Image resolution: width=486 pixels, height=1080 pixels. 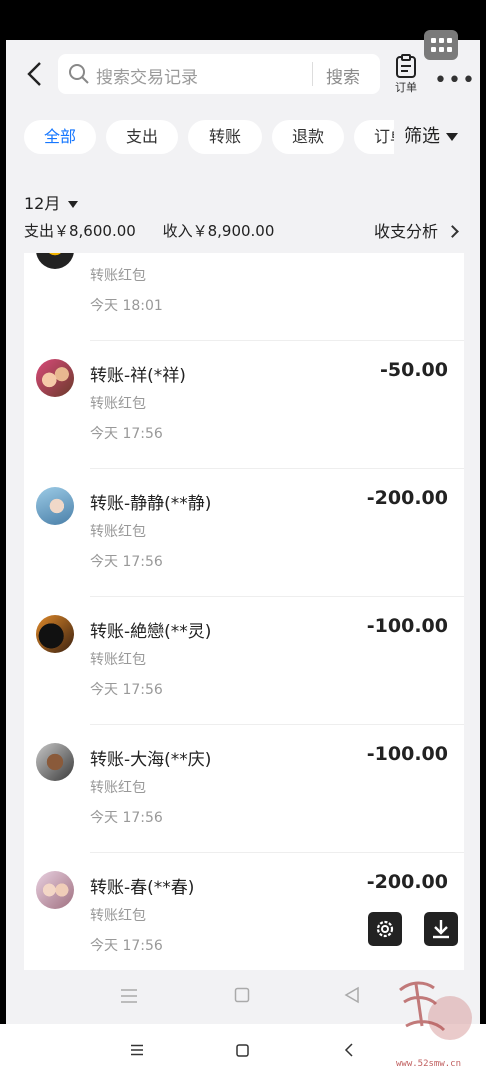 I want to click on transaction-title: 转账-絶戀(**灵), so click(x=151, y=632).